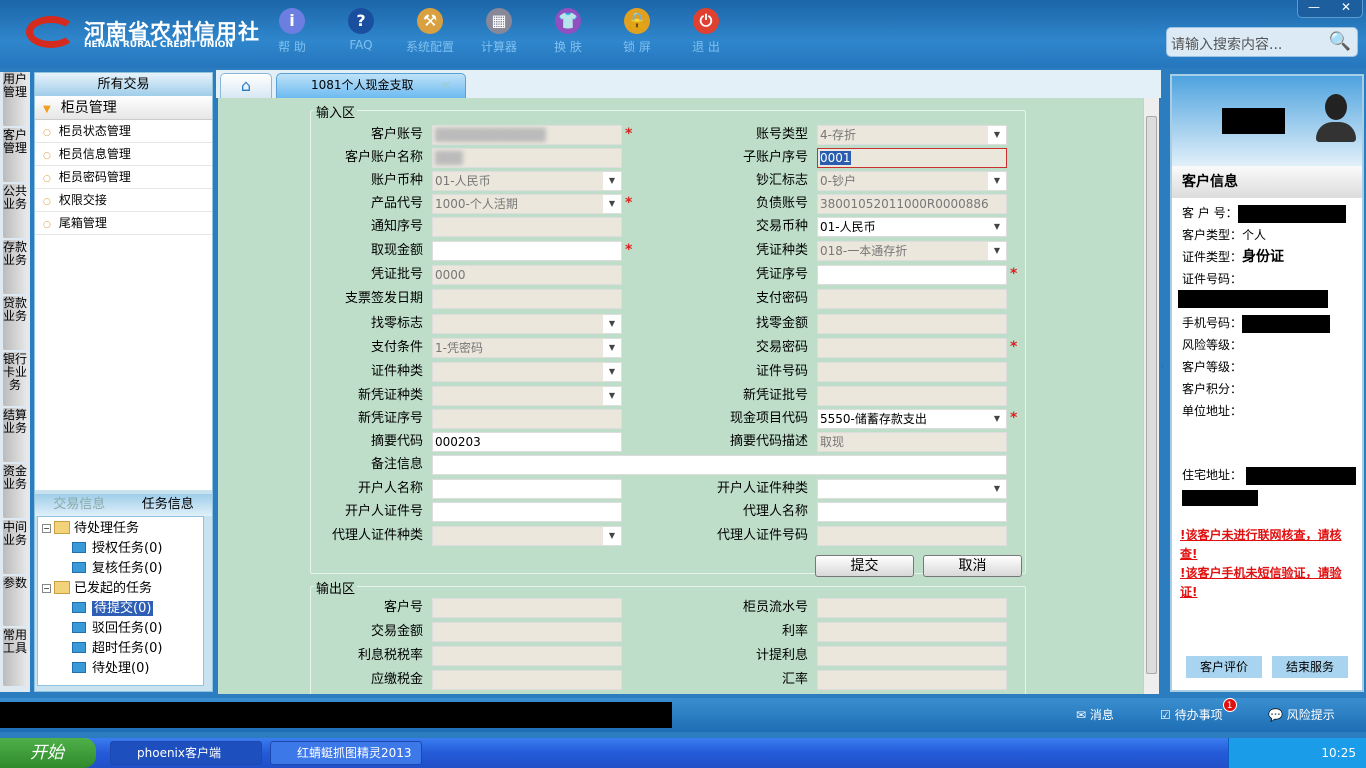 This screenshot has width=1366, height=768. What do you see at coordinates (15, 547) in the screenshot?
I see `vtab-8: 中间业务` at bounding box center [15, 547].